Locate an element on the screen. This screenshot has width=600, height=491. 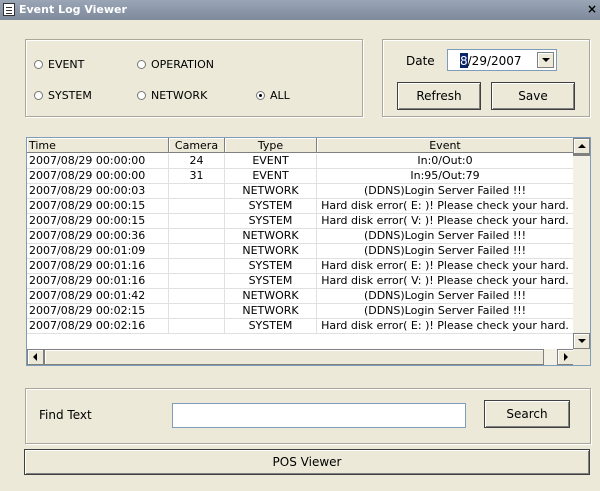
scroll-down-icon is located at coordinates (581, 341).